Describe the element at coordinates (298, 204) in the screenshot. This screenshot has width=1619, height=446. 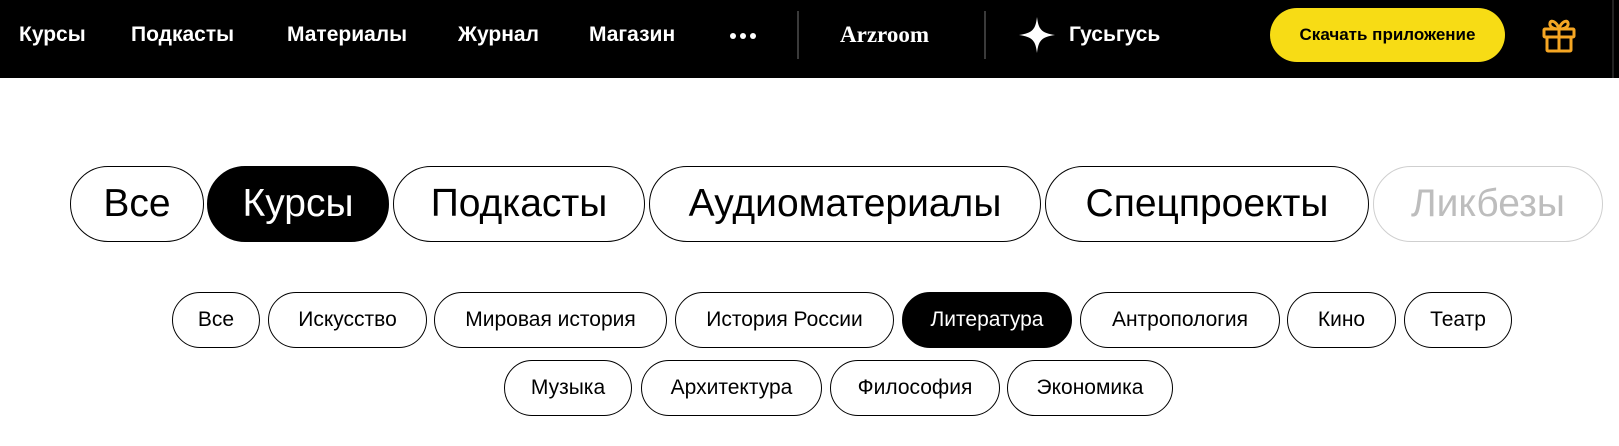
I see `filter-courses: Курсы` at that location.